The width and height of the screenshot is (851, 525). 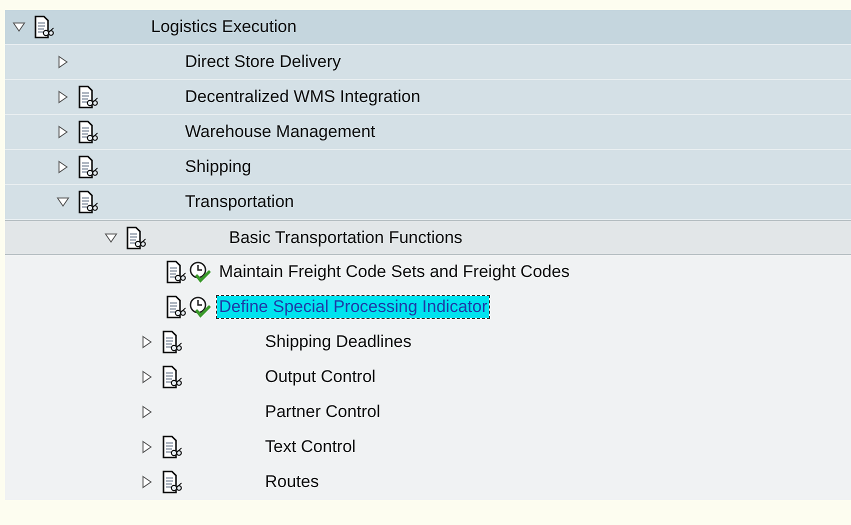 I want to click on node-label: Warehouse Management, so click(x=280, y=132).